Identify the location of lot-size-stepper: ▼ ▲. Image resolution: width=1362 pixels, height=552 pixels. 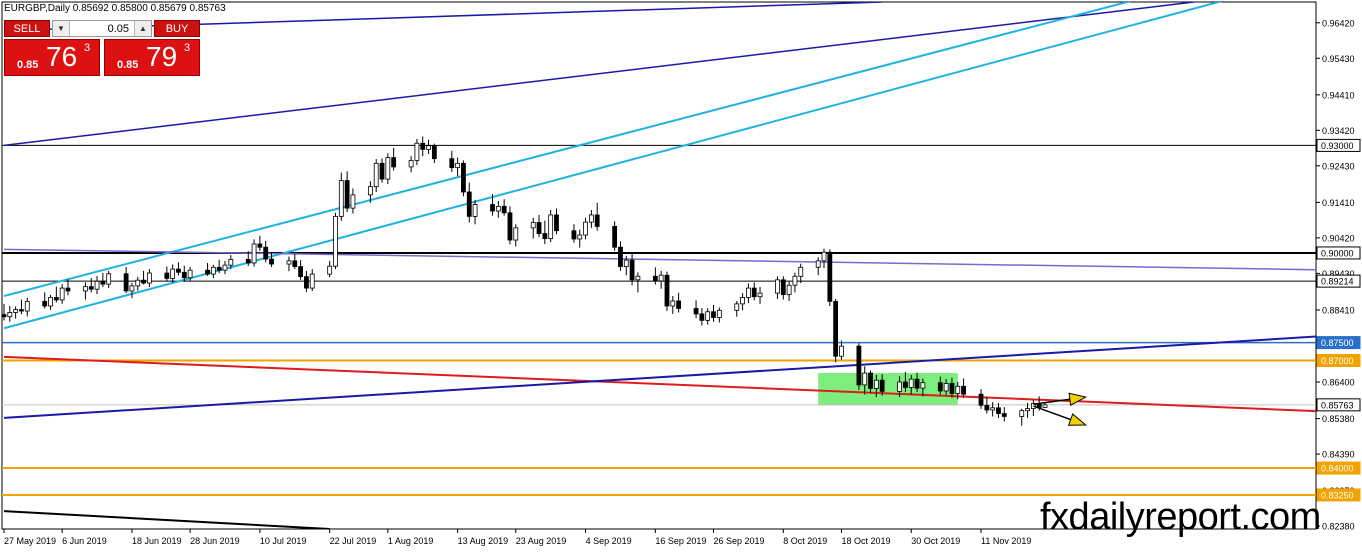
(102, 28).